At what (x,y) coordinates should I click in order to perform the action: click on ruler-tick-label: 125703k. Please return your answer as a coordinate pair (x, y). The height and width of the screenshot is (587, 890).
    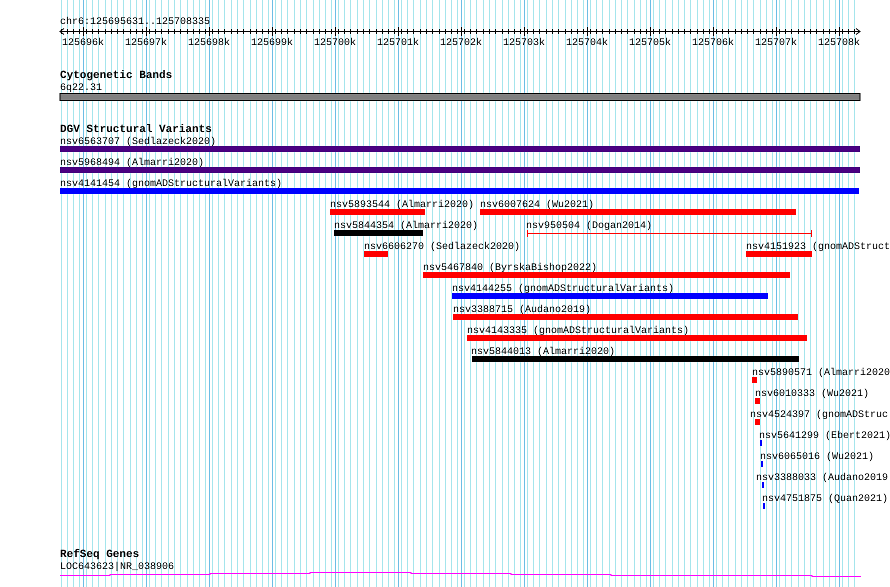
    Looking at the image, I should click on (524, 43).